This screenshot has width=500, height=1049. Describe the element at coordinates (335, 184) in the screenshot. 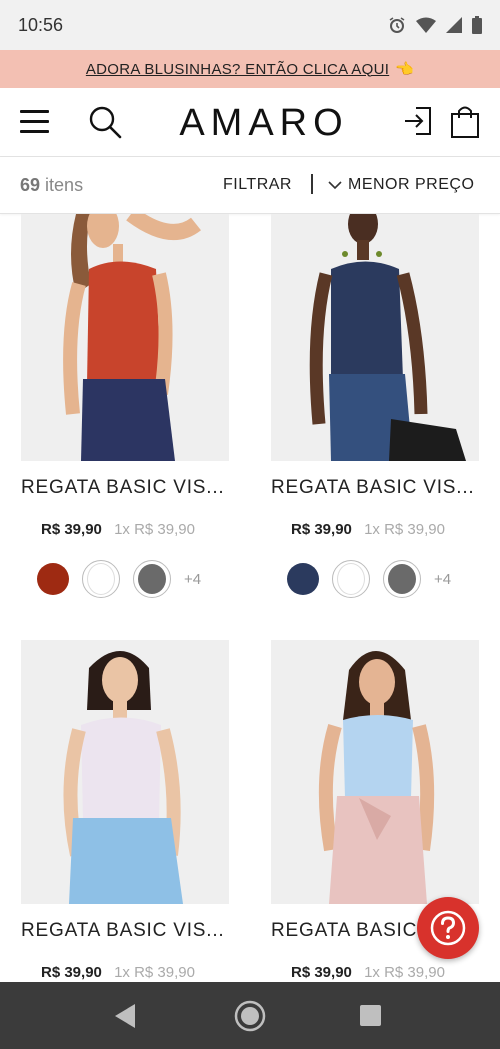

I see `chevron-down-icon` at that location.